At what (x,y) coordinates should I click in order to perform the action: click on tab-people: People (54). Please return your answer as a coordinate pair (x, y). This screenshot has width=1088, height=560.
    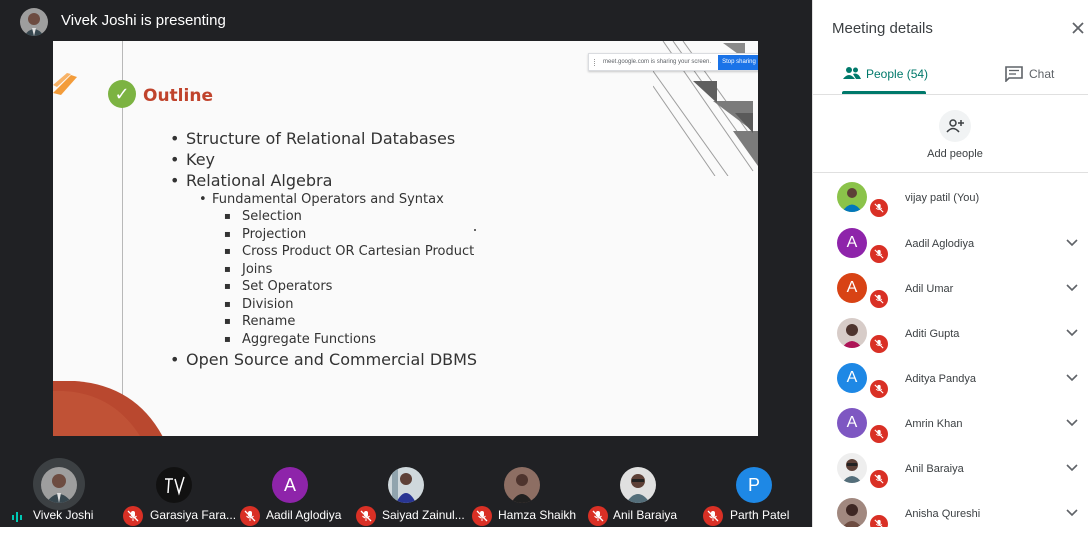
    Looking at the image, I should click on (882, 75).